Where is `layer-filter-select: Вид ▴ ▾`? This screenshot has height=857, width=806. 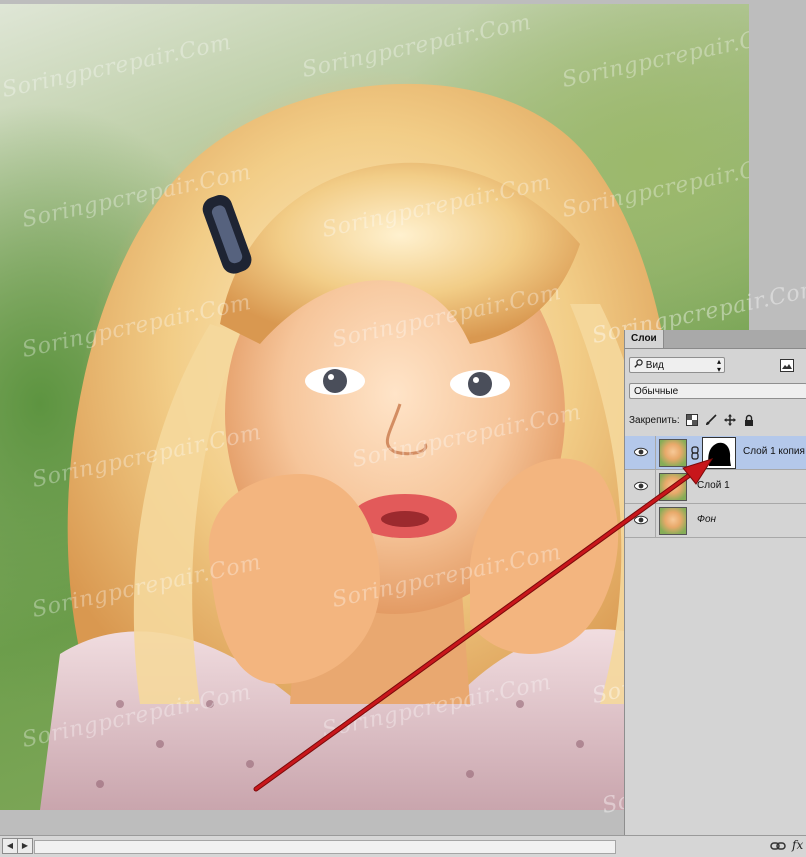
layer-filter-select: Вид ▴ ▾ is located at coordinates (677, 365).